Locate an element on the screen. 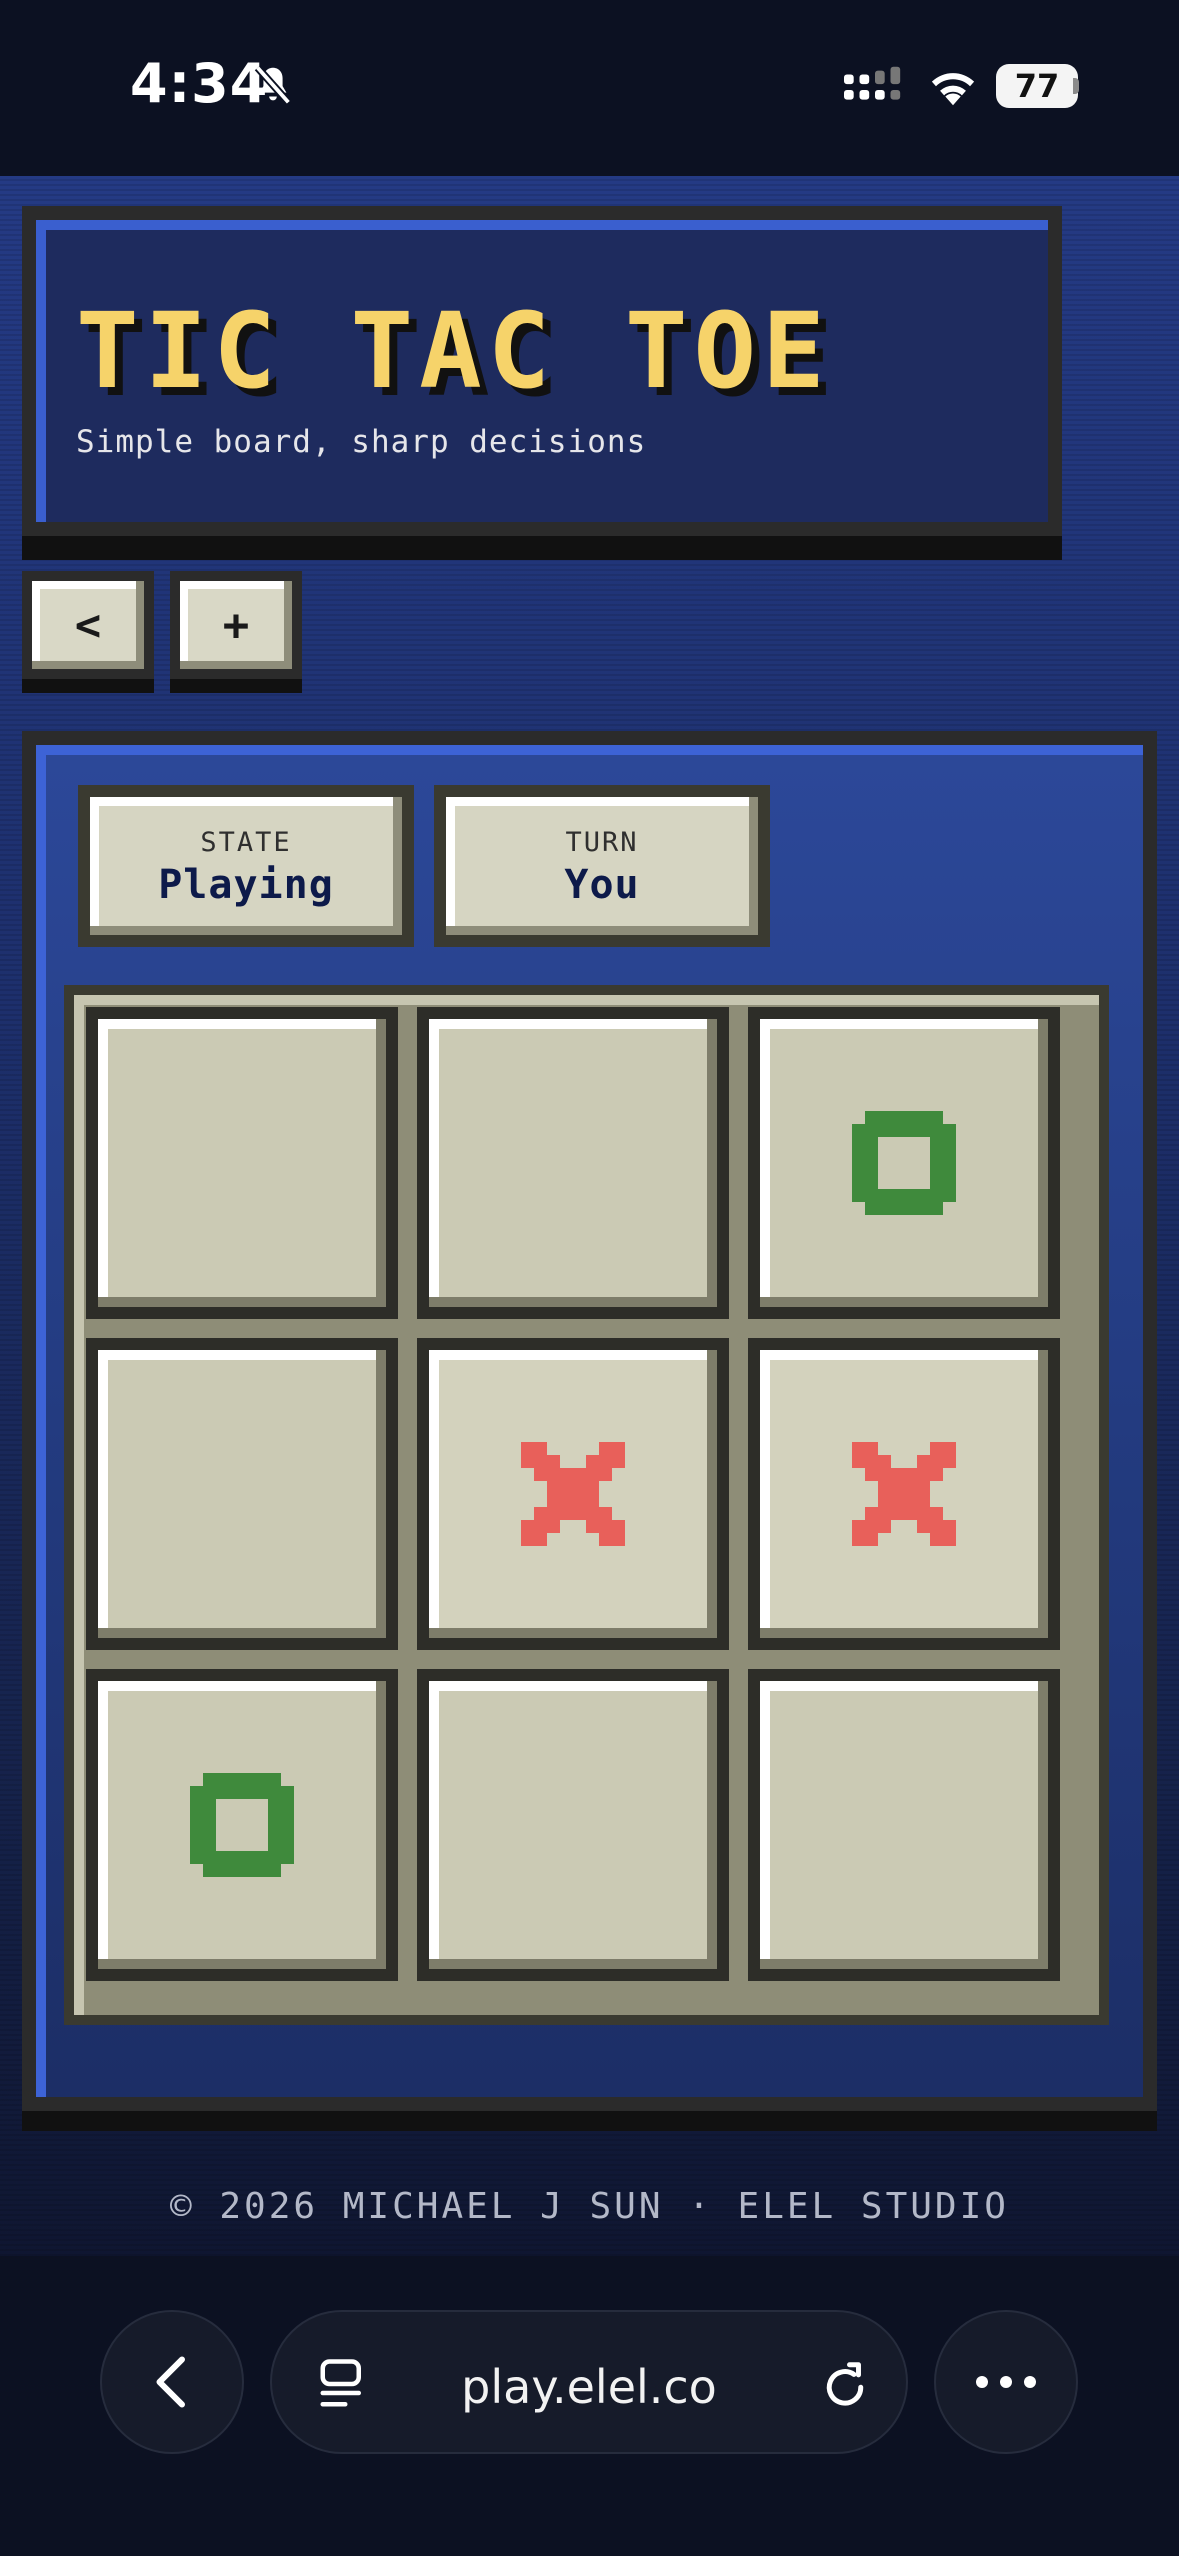  back-arrow-icon is located at coordinates (170, 2382).